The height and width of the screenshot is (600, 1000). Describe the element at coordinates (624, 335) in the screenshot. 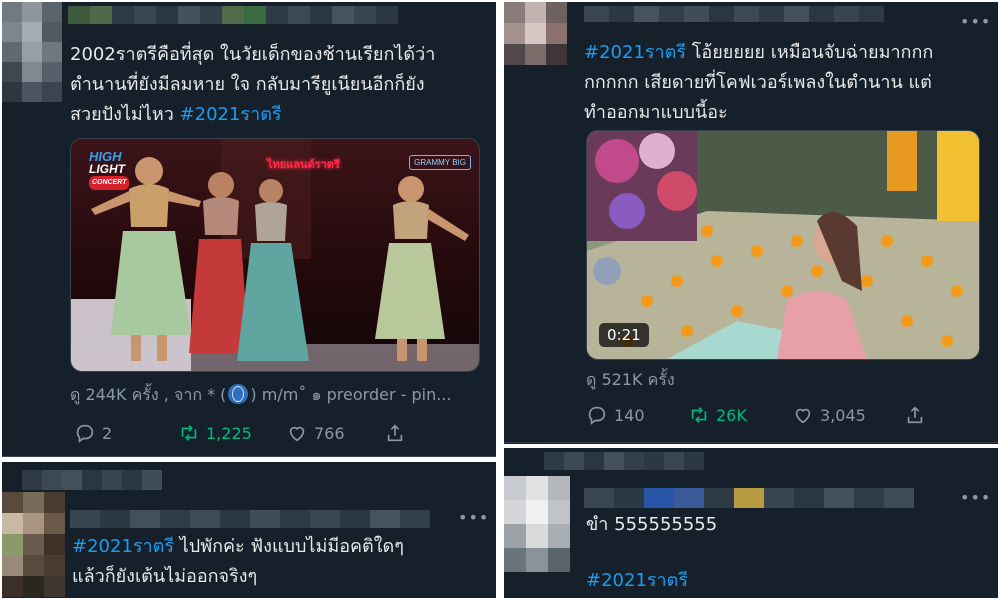

I see `video-duration: 0:21` at that location.